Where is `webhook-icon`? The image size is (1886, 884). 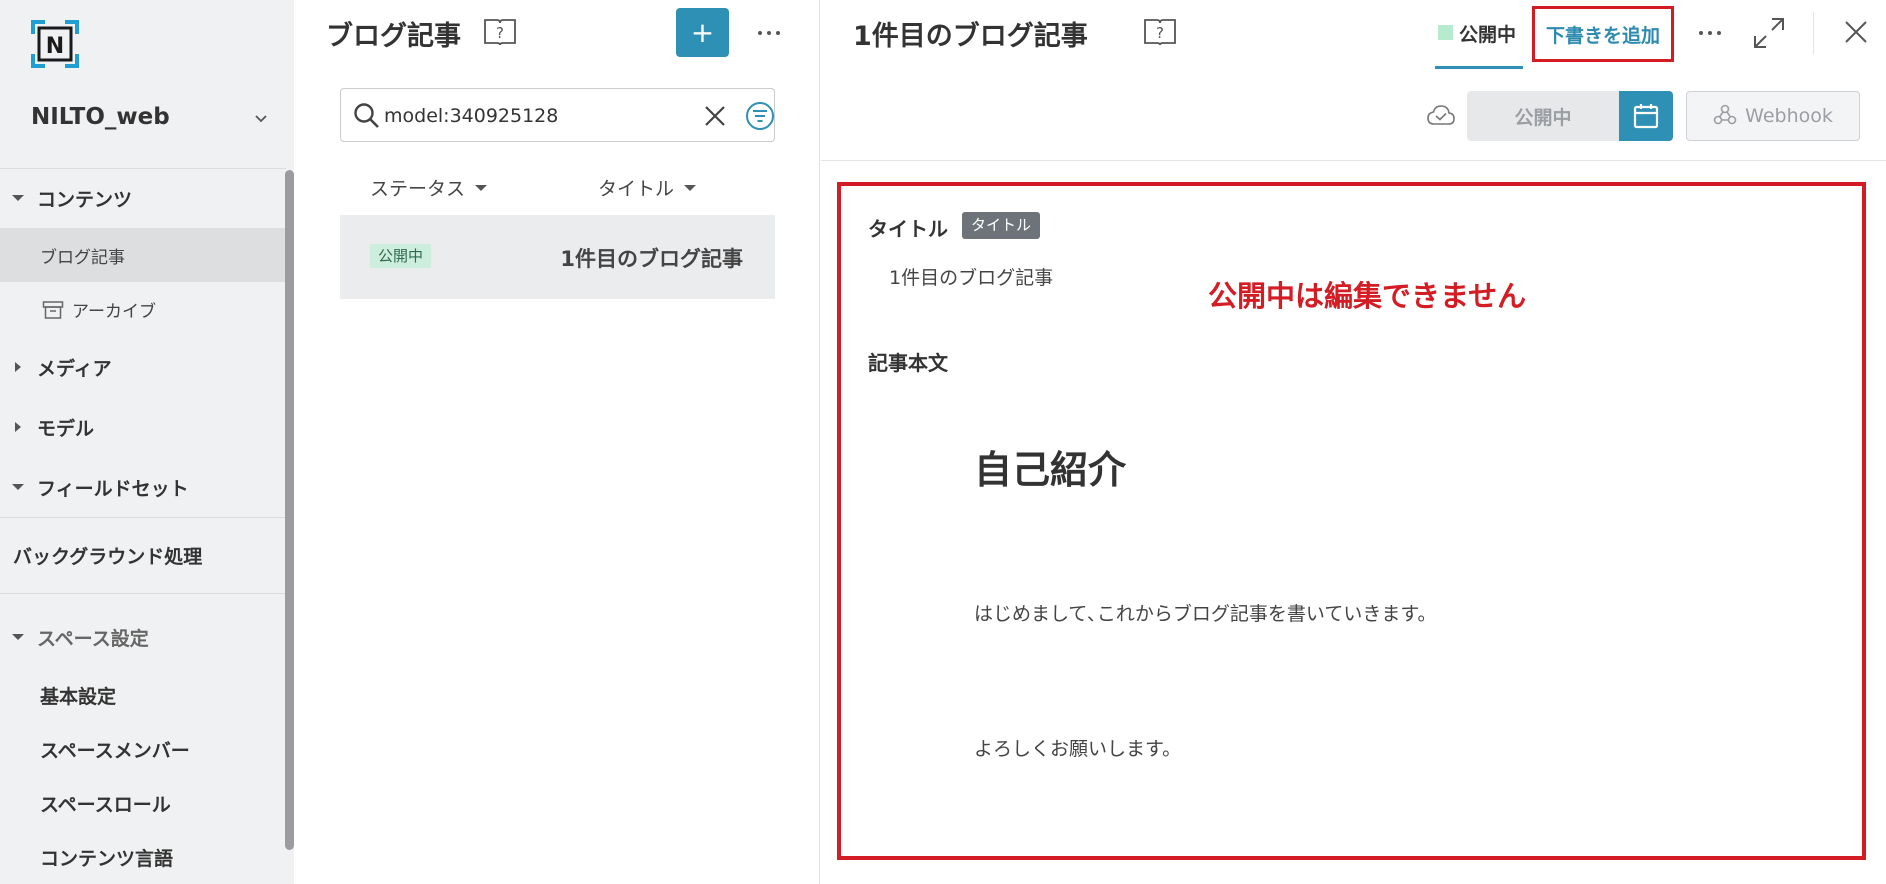 webhook-icon is located at coordinates (1725, 116).